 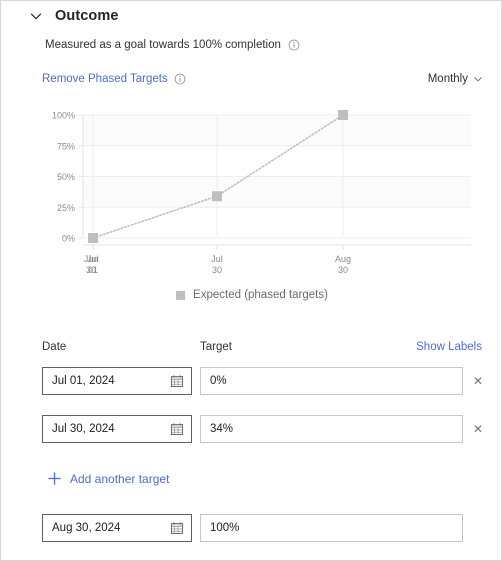 I want to click on table-row: Jul 01, 2024 0% ✕, so click(x=264, y=381).